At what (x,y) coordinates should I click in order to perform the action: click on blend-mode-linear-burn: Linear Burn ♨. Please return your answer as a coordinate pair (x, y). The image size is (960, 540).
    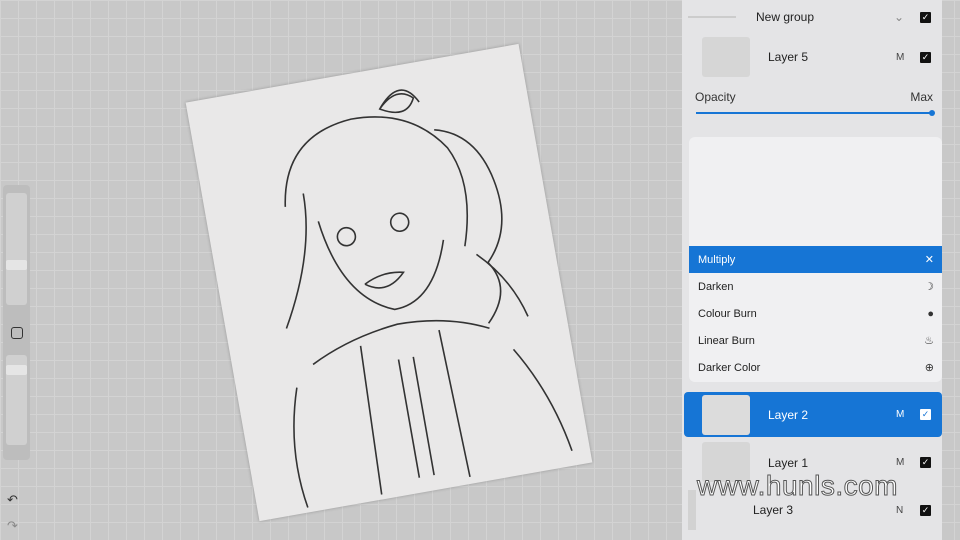
    Looking at the image, I should click on (815, 340).